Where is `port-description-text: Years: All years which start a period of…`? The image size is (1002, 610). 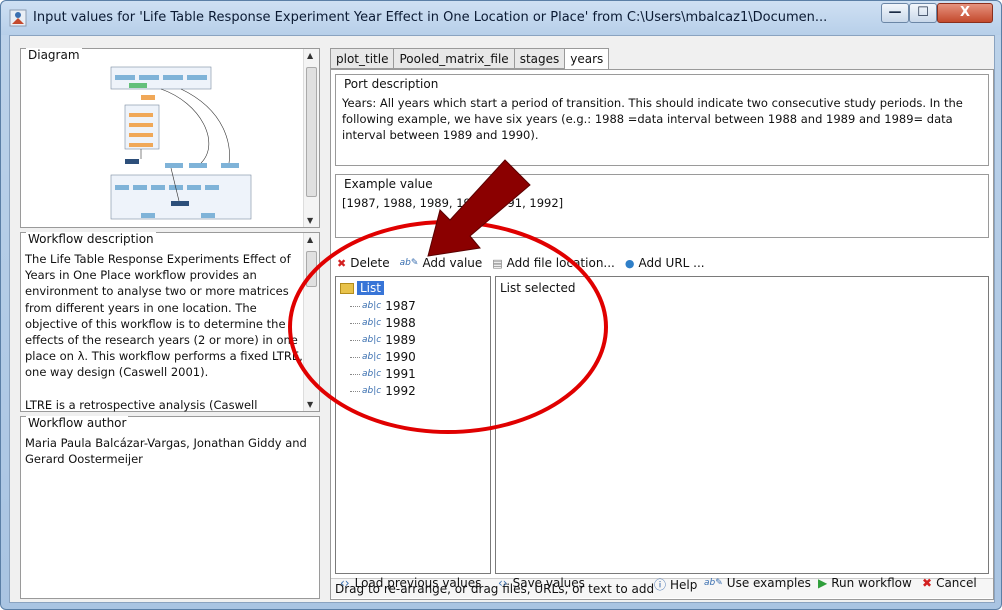
port-description-text: Years: All years which start a period of… is located at coordinates (652, 119).